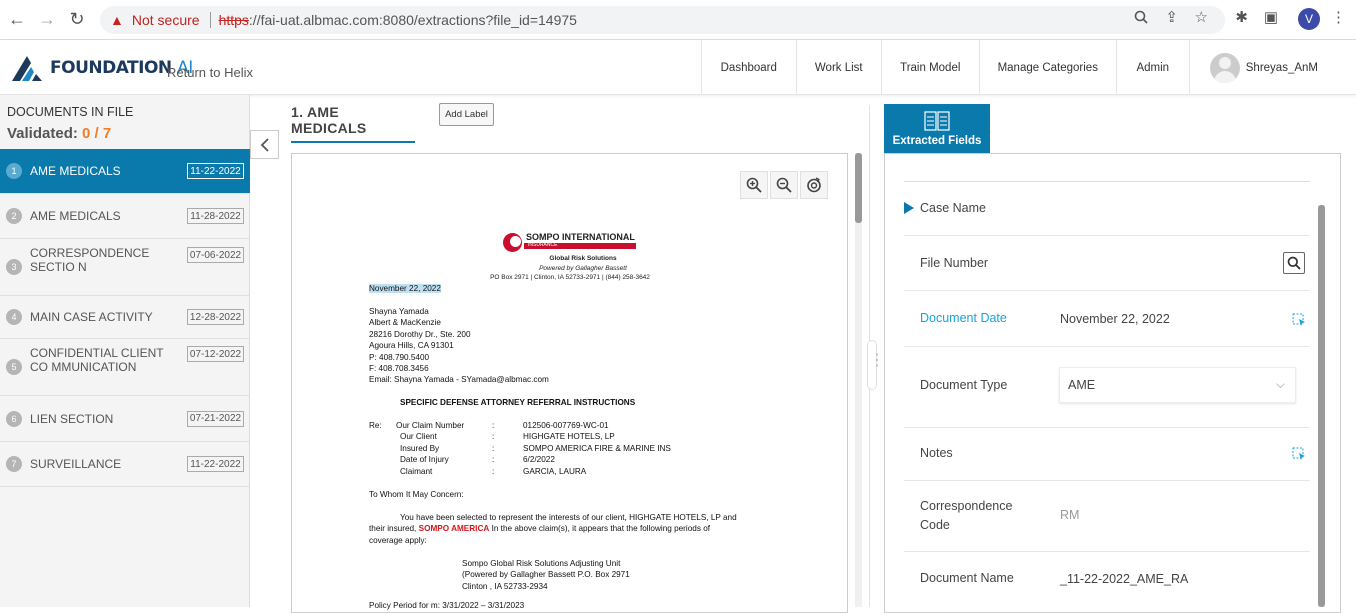 This screenshot has width=1356, height=613. I want to click on unit-line: Clinton , IA 52733-2934, so click(505, 586).